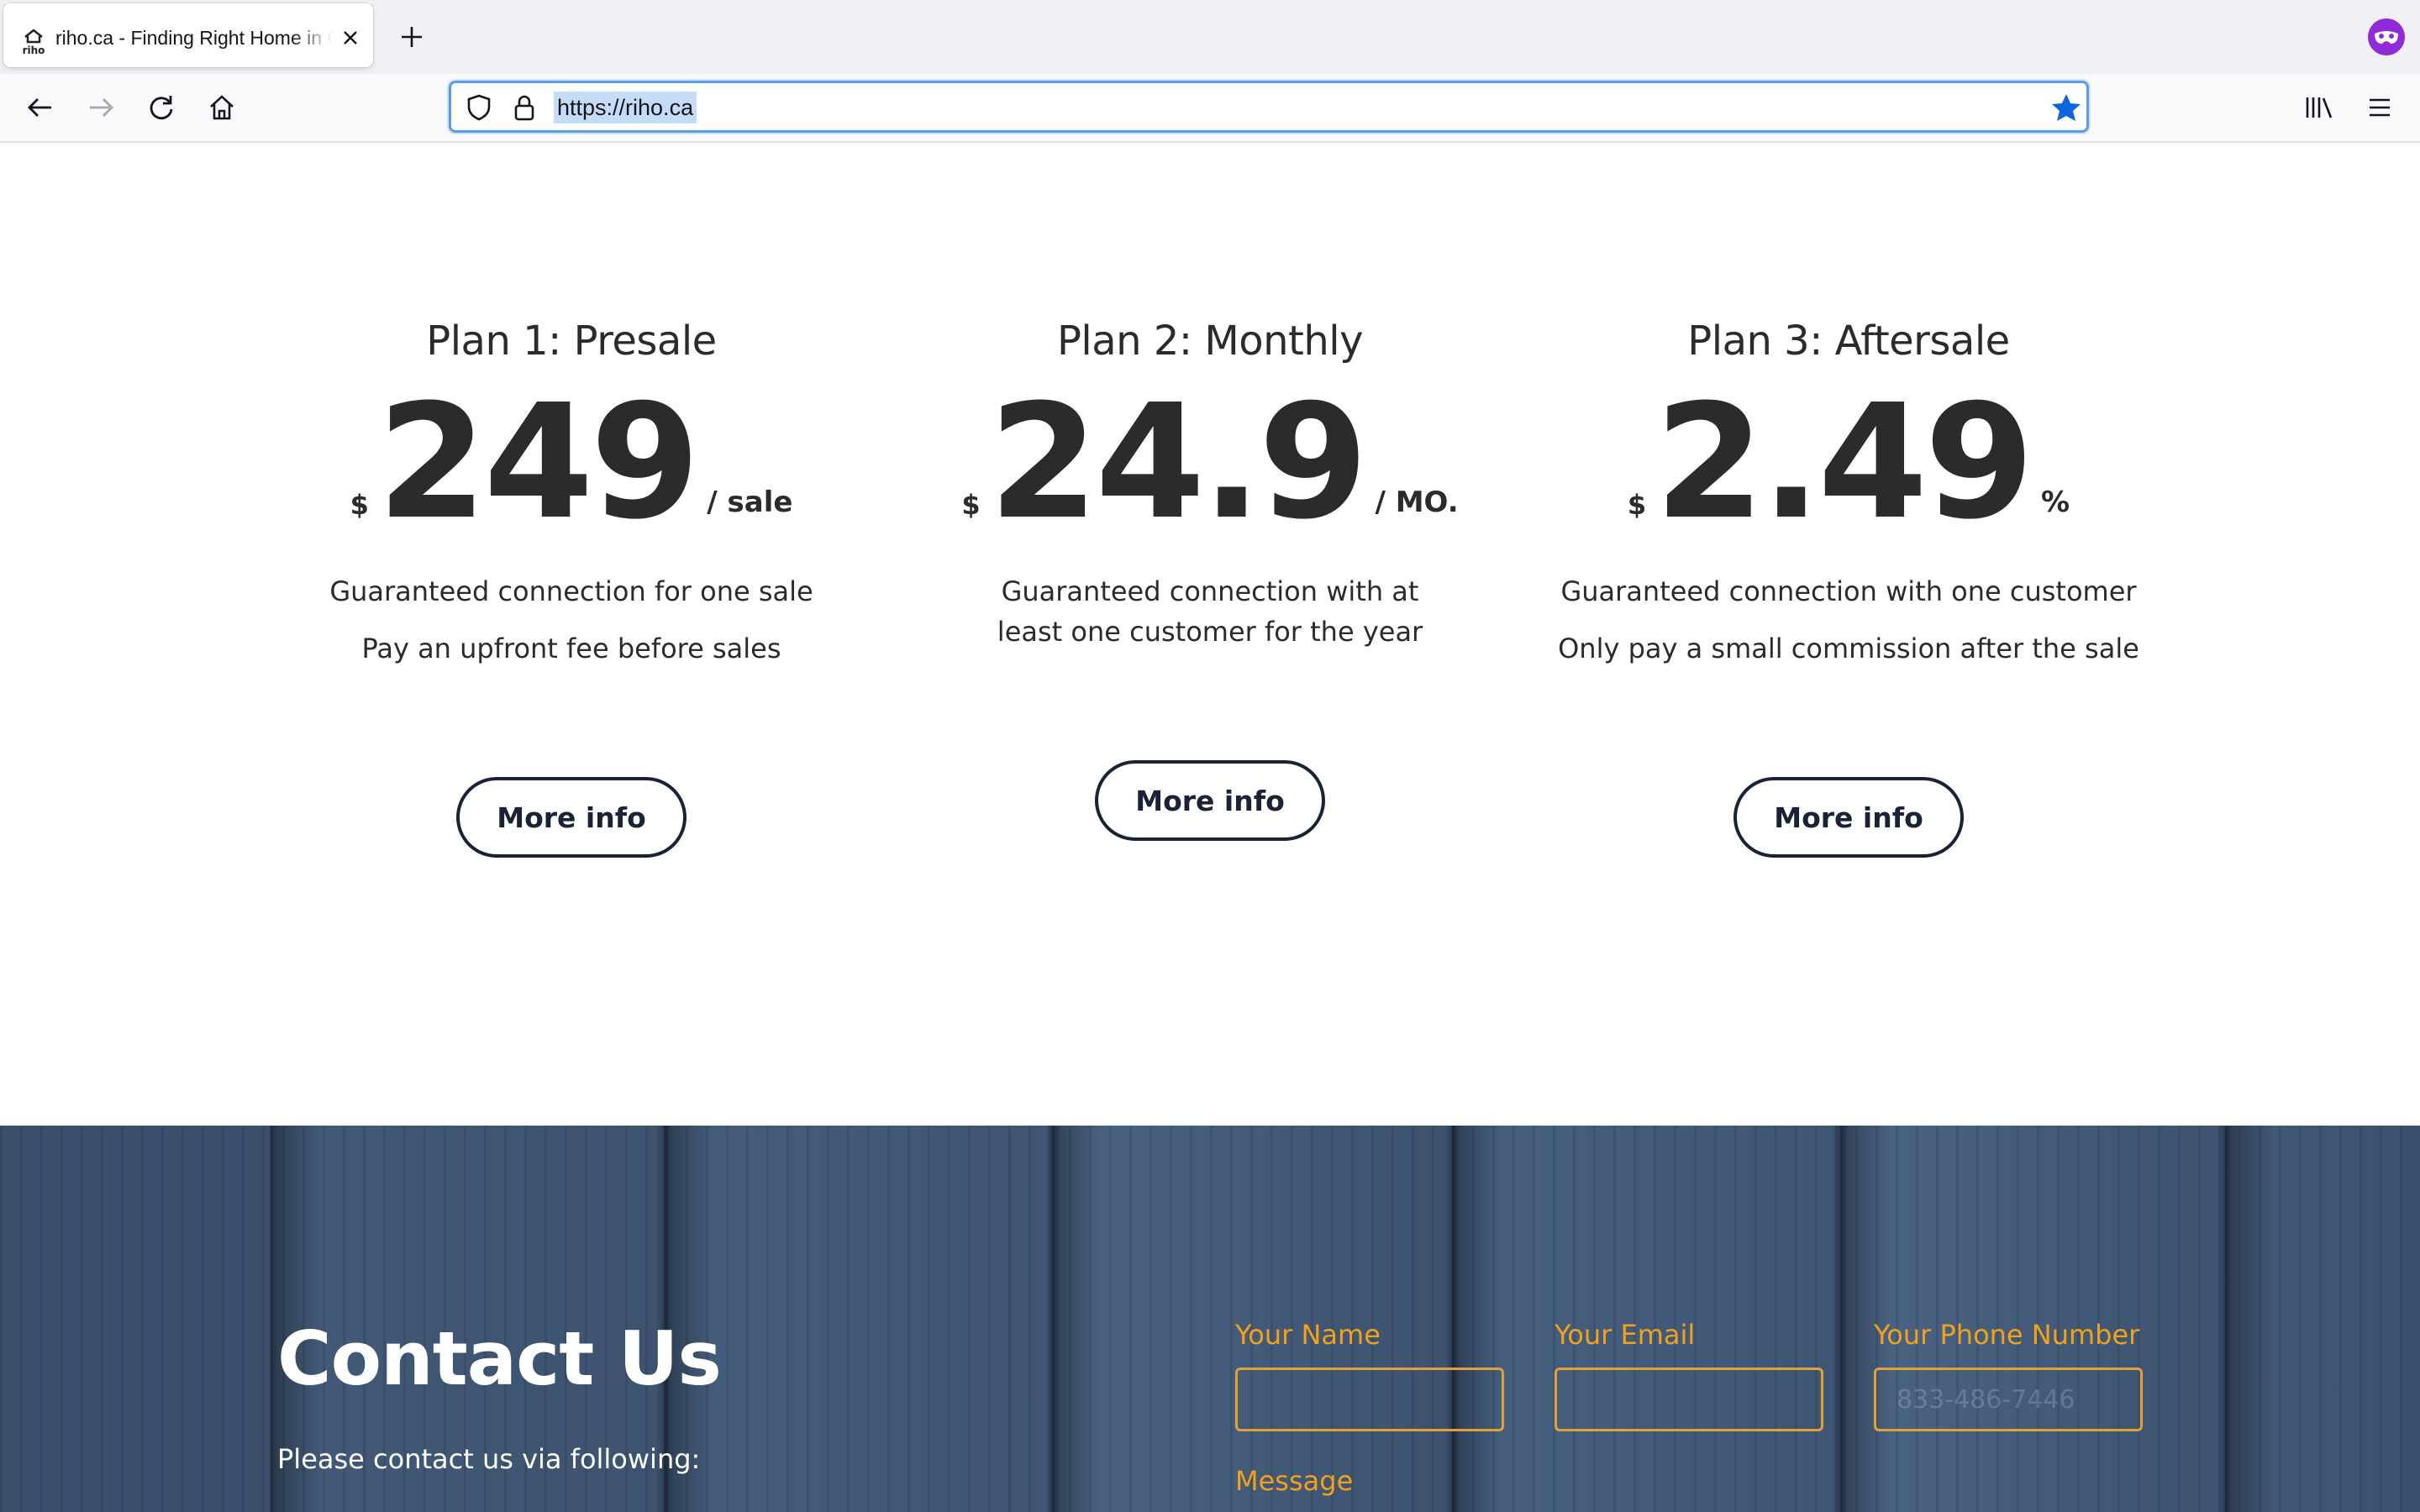 The width and height of the screenshot is (2420, 1512). What do you see at coordinates (2320, 107) in the screenshot?
I see `library-icon` at bounding box center [2320, 107].